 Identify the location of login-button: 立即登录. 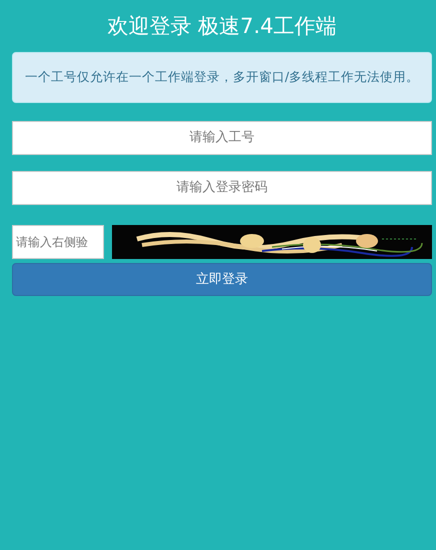
(222, 279).